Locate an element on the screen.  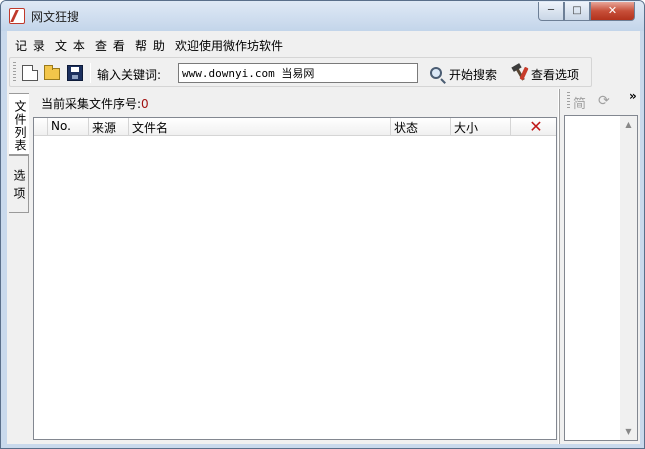
toolbar-grip is located at coordinates (14, 72).